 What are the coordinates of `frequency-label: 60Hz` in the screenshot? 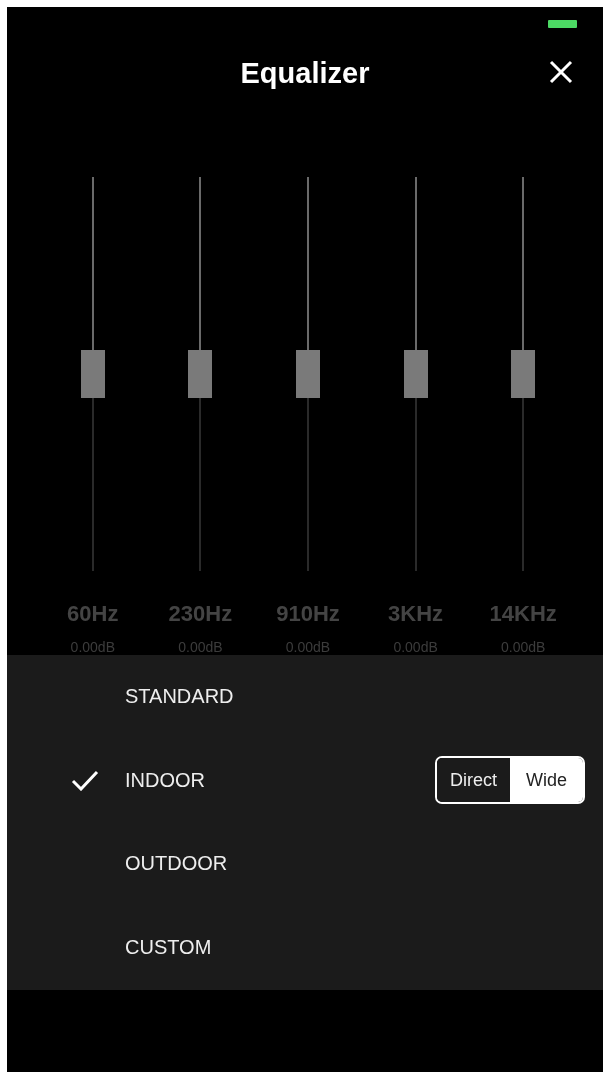 It's located at (93, 614).